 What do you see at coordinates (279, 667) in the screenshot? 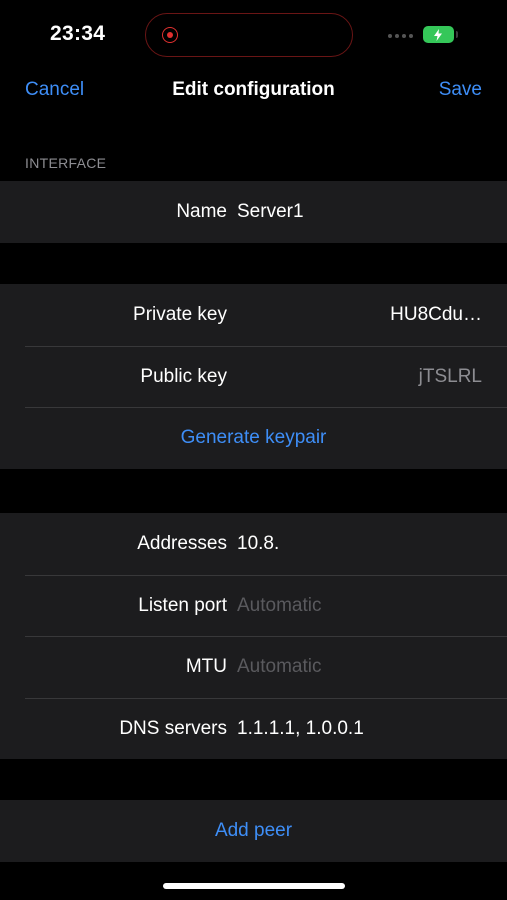
I see `mtu-field: Automatic` at bounding box center [279, 667].